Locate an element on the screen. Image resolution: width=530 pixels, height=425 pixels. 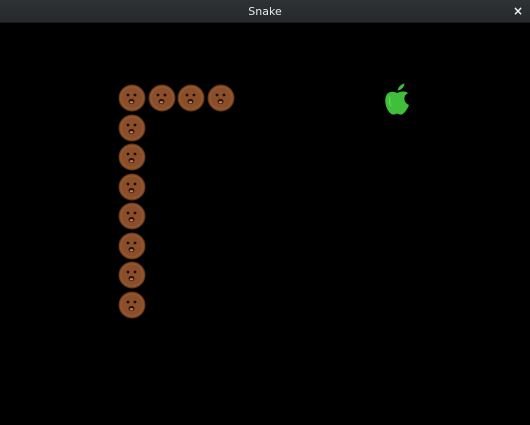
title-bar: Snake × is located at coordinates (265, 11).